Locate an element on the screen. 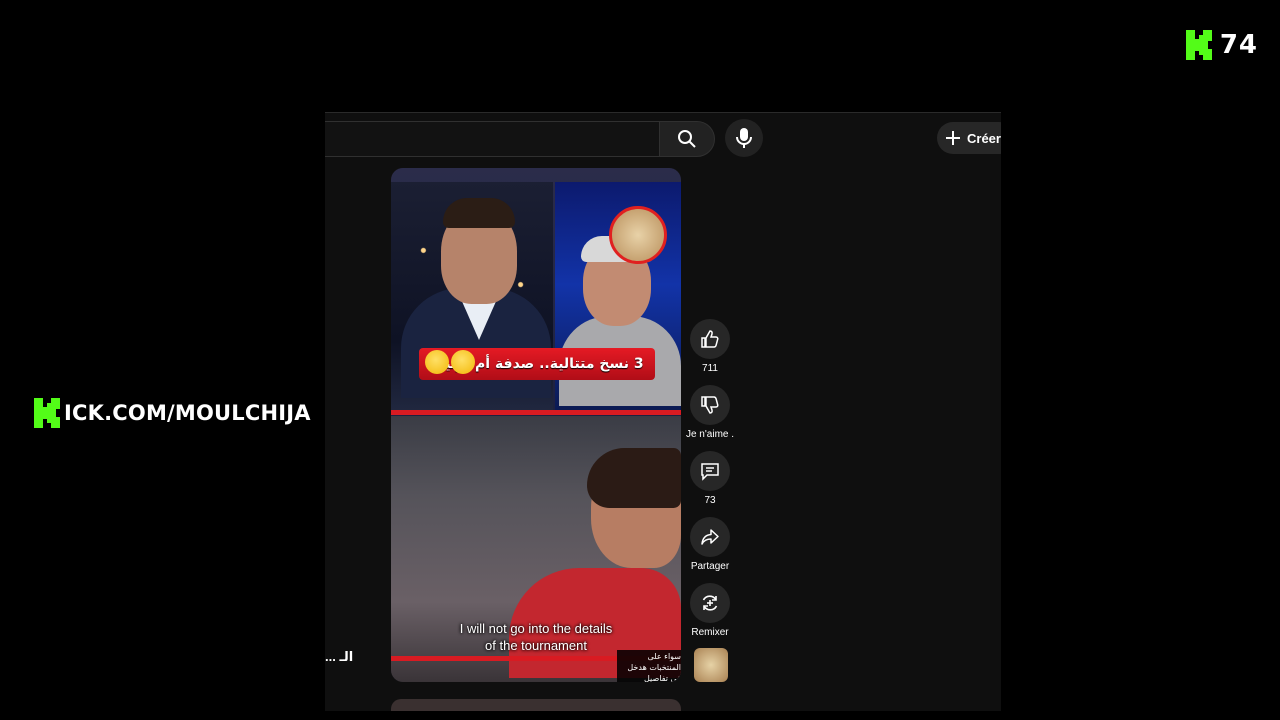  remix-label: Remixer is located at coordinates (710, 632).